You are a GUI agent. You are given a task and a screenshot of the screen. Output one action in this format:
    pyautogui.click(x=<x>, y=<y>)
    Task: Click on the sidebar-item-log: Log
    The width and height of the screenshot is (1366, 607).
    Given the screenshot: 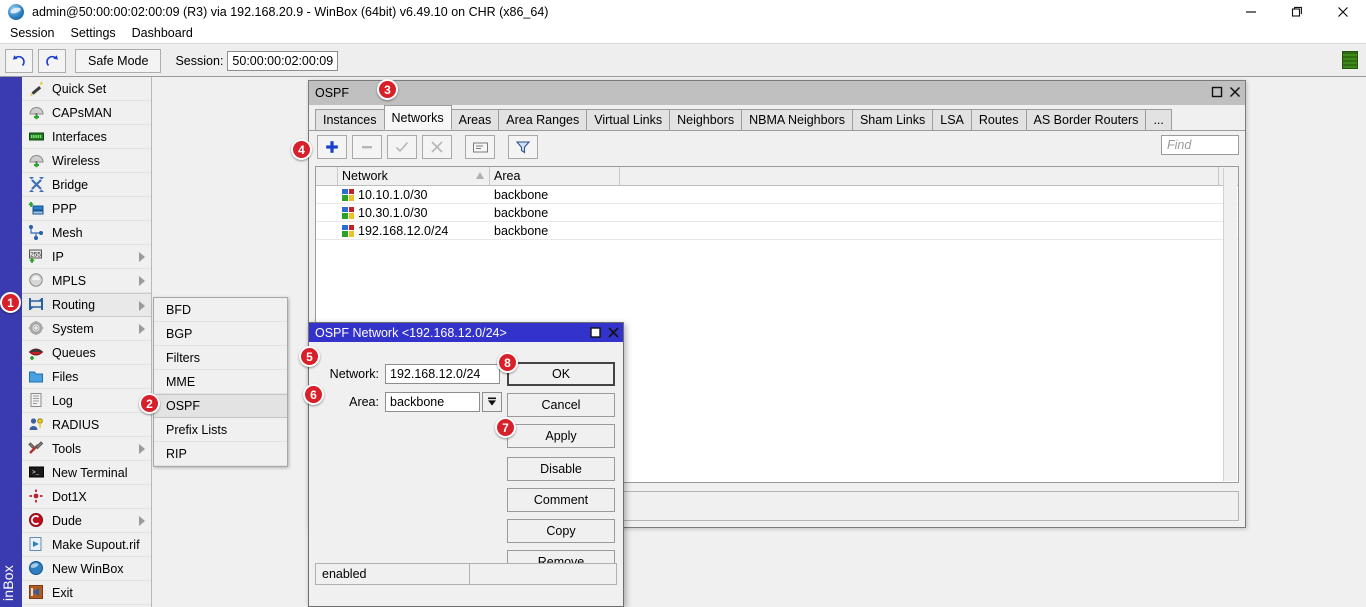 What is the action you would take?
    pyautogui.click(x=86, y=401)
    